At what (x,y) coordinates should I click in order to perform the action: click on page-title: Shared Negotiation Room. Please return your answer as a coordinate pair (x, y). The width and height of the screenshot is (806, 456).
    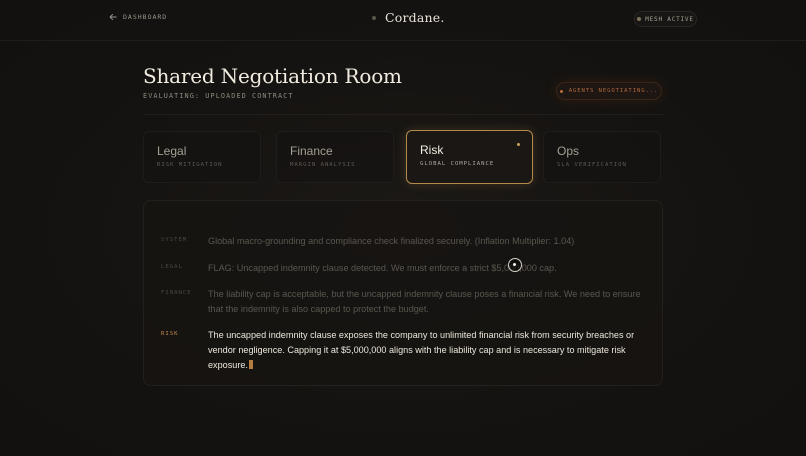
    Looking at the image, I should click on (272, 76).